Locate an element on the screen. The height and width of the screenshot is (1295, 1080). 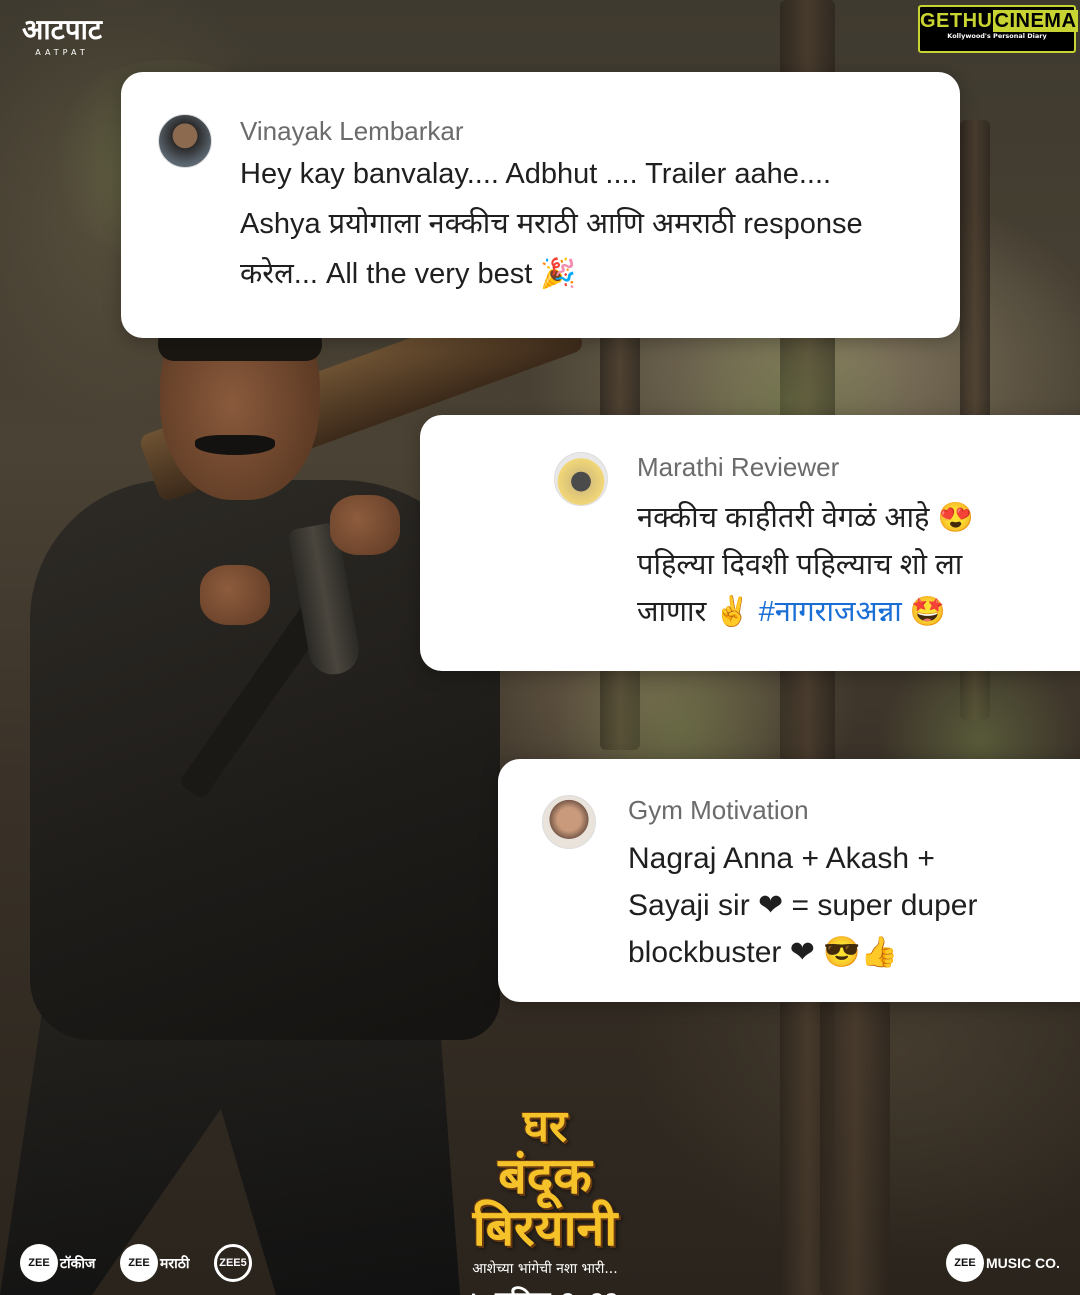
zee-marathi-logo: ZEE मराठी is located at coordinates (154, 1263).